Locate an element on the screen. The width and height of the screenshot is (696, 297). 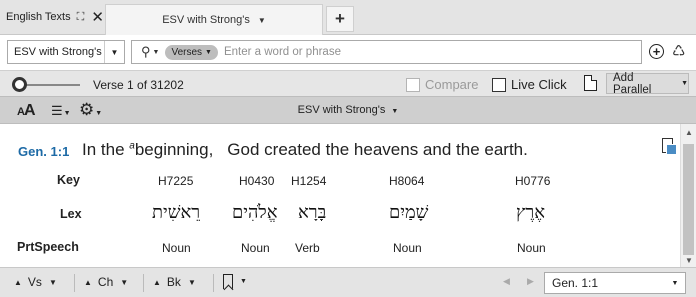
scope-pill-label: Verses is located at coordinates (187, 52).